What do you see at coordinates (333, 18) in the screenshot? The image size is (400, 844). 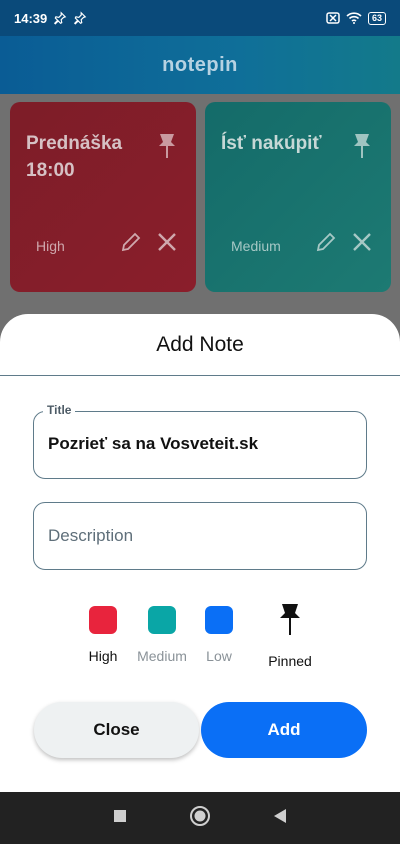 I see `sim-off-icon` at bounding box center [333, 18].